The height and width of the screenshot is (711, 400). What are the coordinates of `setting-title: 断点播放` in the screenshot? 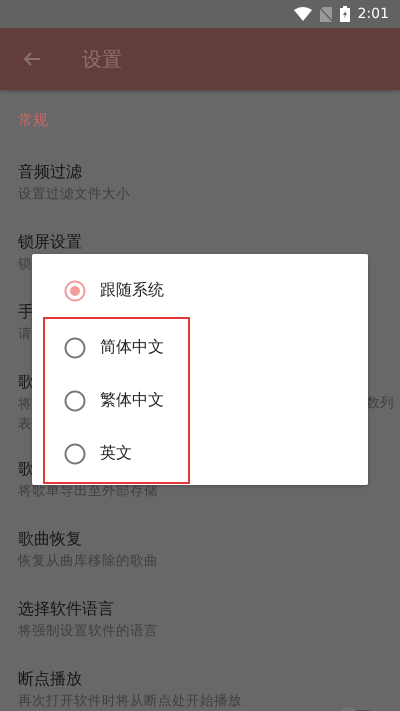 It's located at (200, 679).